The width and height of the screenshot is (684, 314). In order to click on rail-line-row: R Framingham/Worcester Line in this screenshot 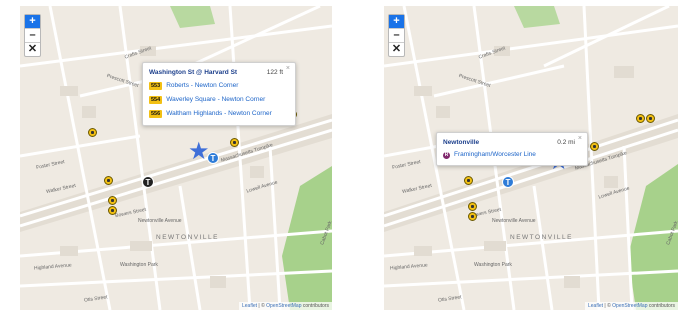, I will do `click(512, 155)`.